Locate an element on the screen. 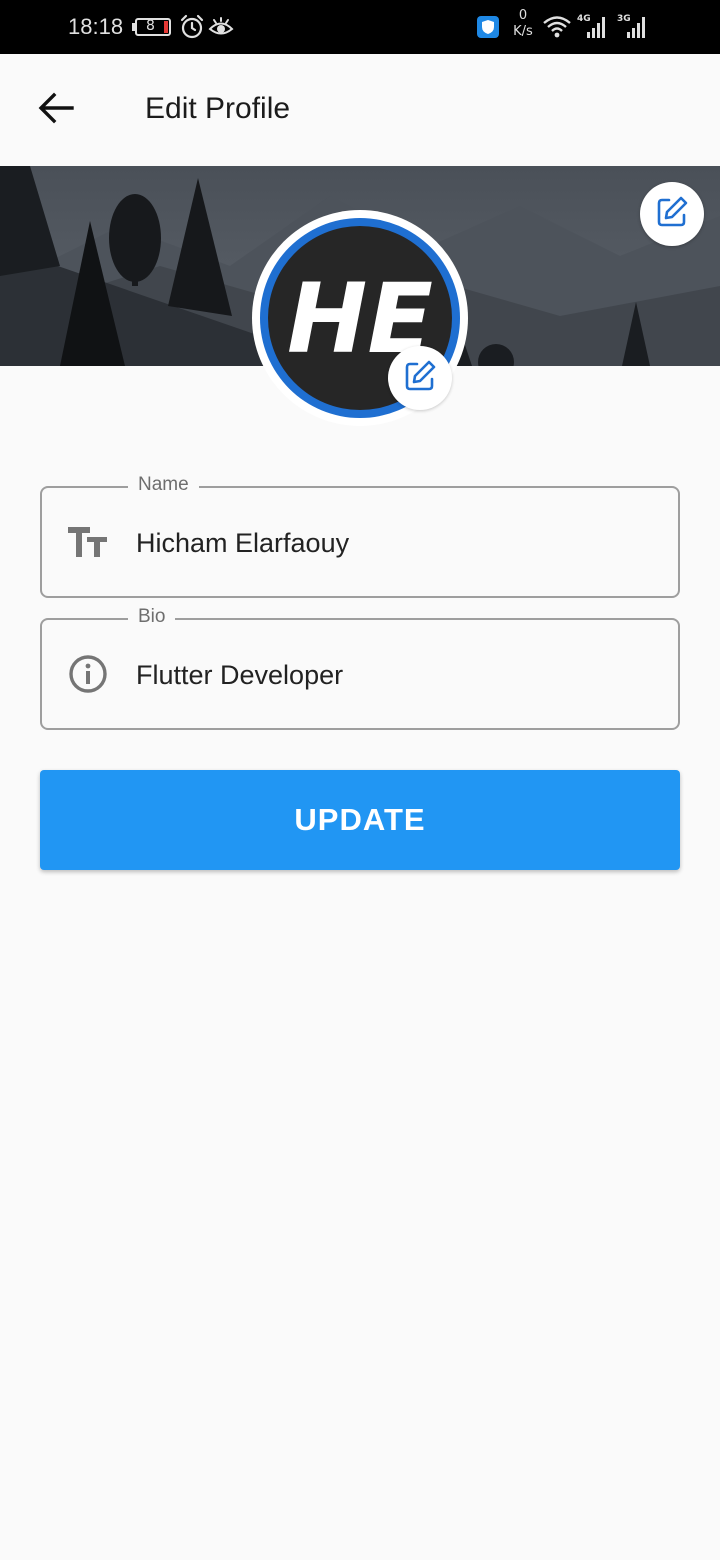 The height and width of the screenshot is (1560, 720). bio-field: Bio is located at coordinates (360, 668).